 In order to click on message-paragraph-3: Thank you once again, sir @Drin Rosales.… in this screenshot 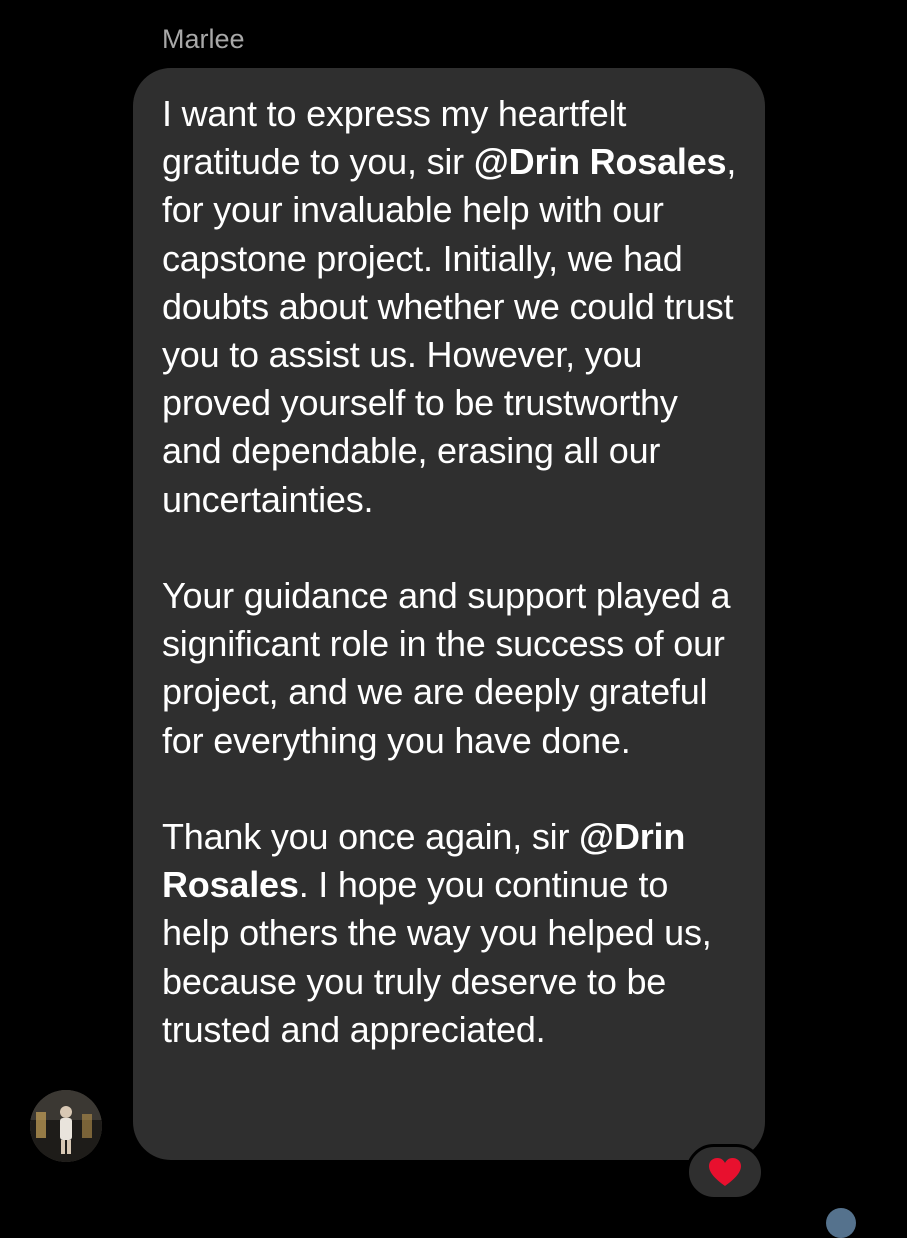, I will do `click(453, 933)`.